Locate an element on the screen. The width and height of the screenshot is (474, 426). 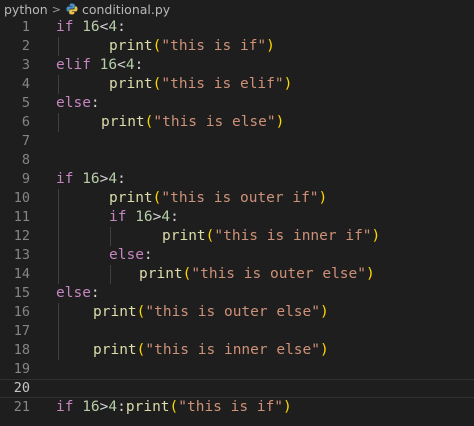
code-text: print("this is inner if") is located at coordinates (271, 236).